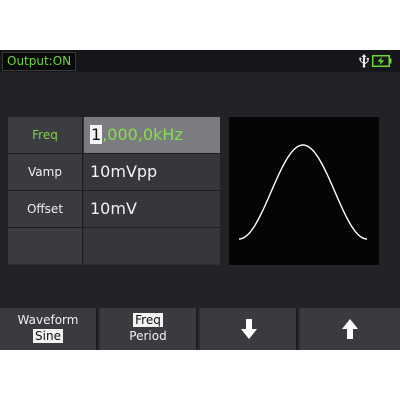  Describe the element at coordinates (48, 320) in the screenshot. I see `waveform-softkey-label: Waveform` at that location.